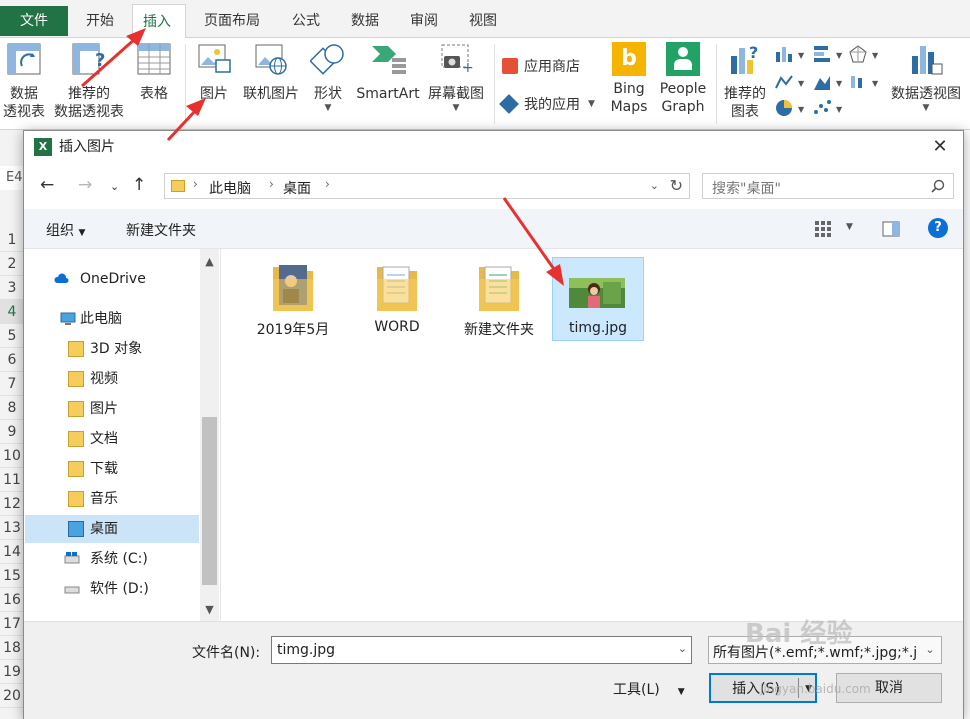 This screenshot has height=719, width=970. Describe the element at coordinates (791, 110) in the screenshot. I see `pie-chart-button: ▼` at that location.